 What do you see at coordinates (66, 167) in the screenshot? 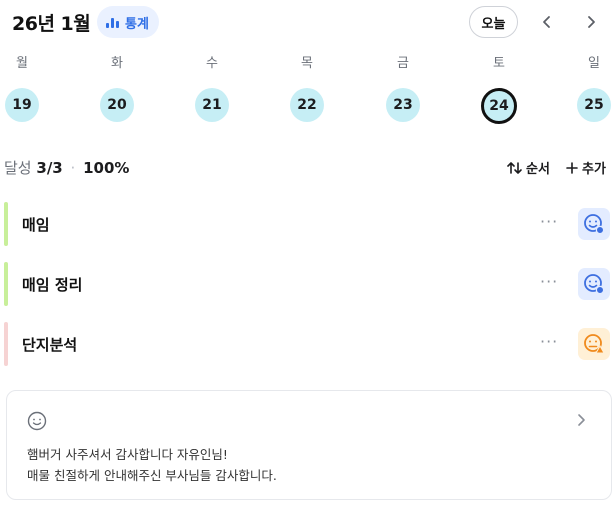
I see `achievement-summary: 달성 3/3 · 100%` at bounding box center [66, 167].